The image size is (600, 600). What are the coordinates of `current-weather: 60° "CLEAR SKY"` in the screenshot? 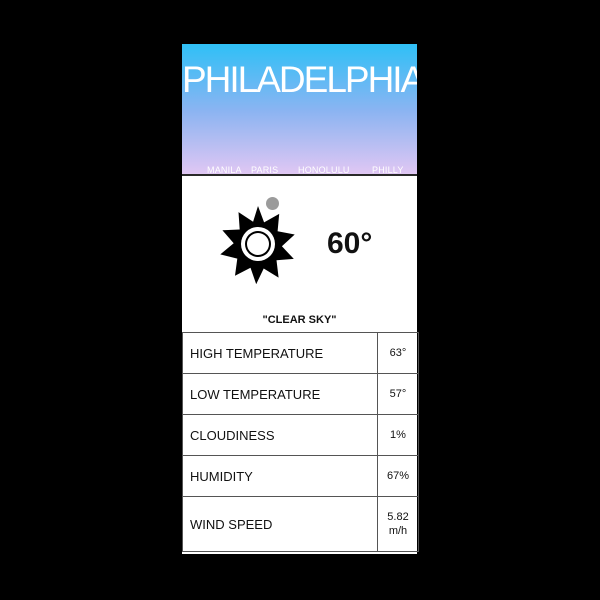 It's located at (299, 254).